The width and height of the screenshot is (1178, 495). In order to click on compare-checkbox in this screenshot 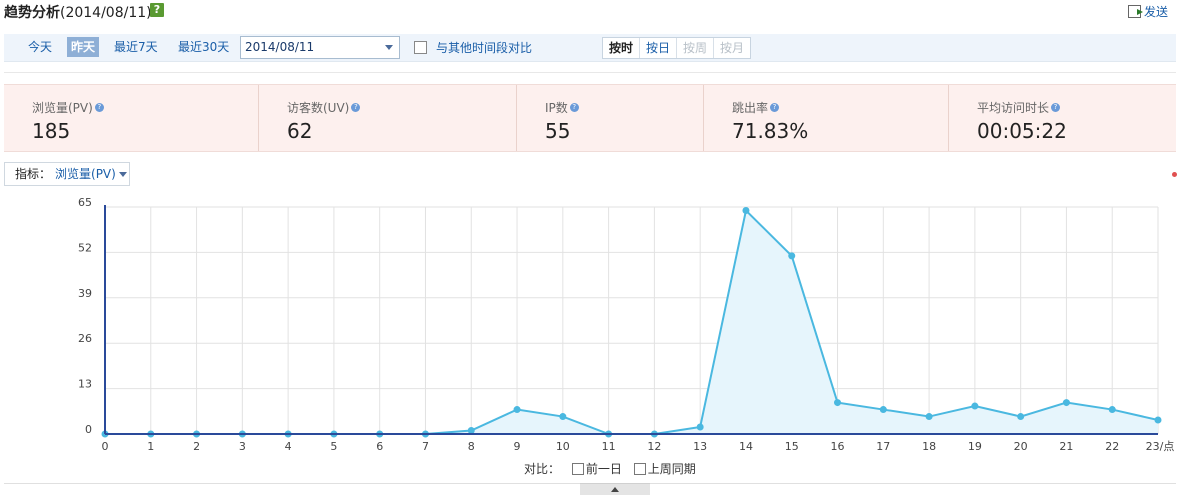, I will do `click(420, 47)`.